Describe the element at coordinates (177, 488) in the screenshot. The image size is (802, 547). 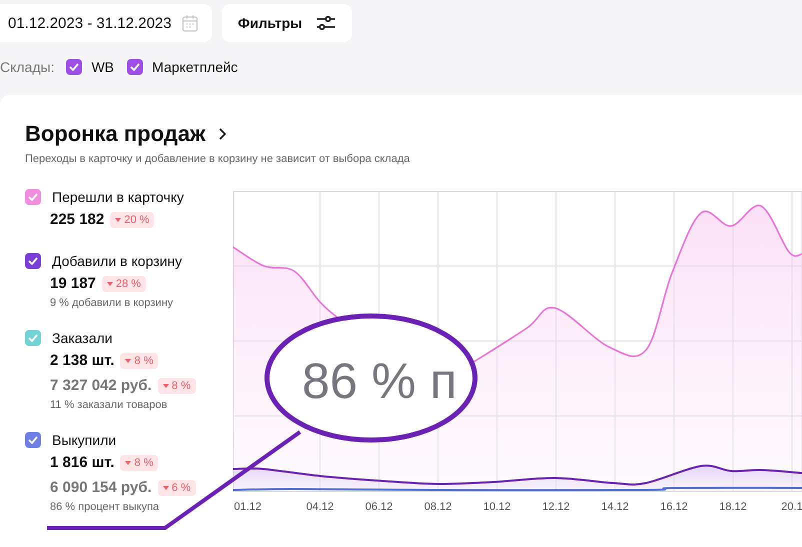
I see `change-badge: 6 %` at that location.